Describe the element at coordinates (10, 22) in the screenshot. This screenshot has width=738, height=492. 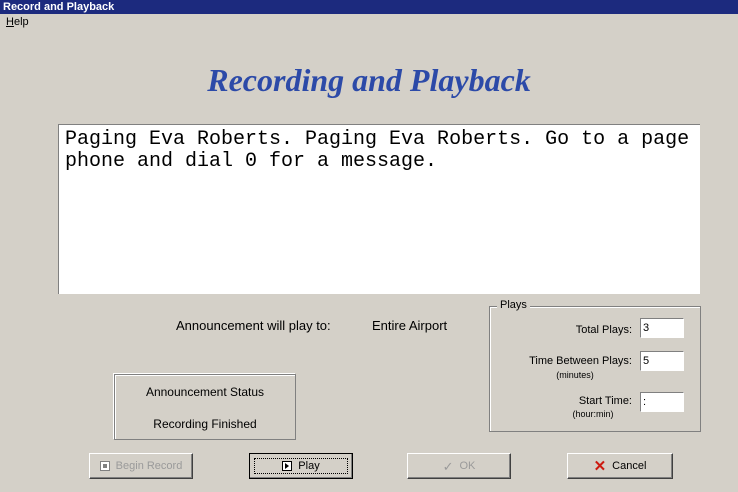
I see `menu-help-mnemonic: H` at that location.